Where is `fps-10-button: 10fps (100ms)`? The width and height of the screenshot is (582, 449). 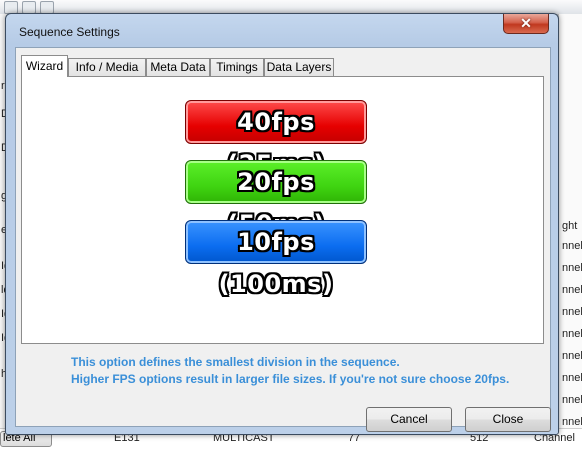 fps-10-button: 10fps (100ms) is located at coordinates (276, 259).